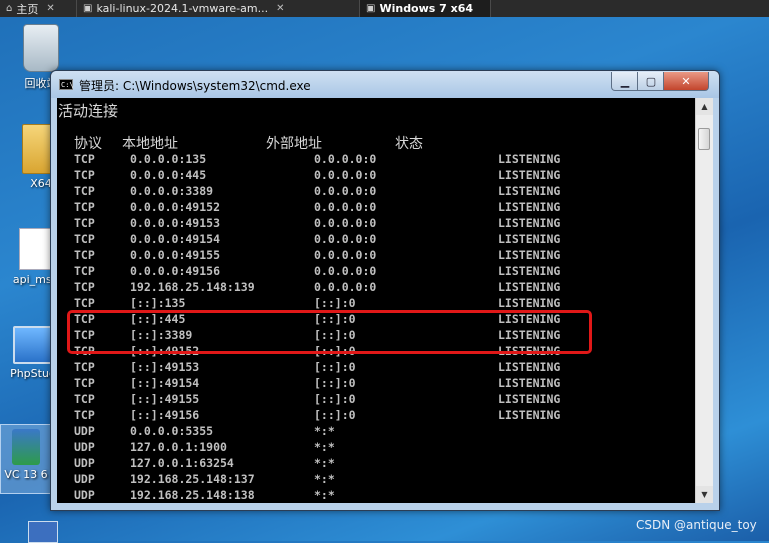 This screenshot has width=769, height=543. Describe the element at coordinates (625, 81) in the screenshot. I see `minimize-button: ▁` at that location.